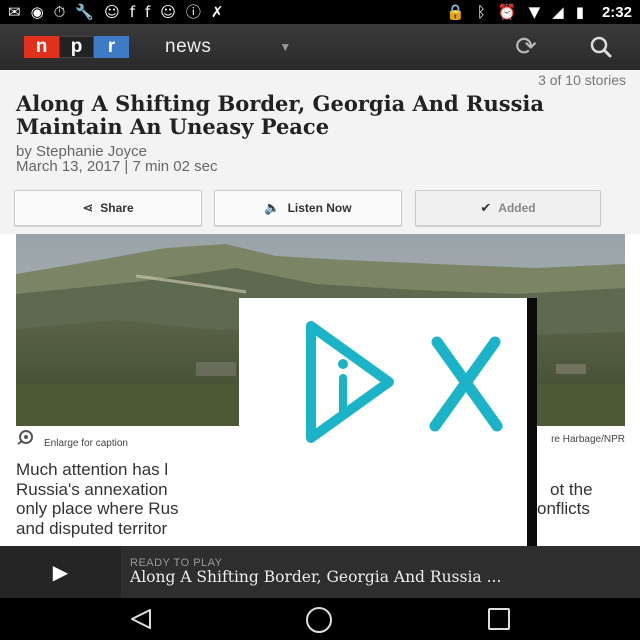  I want to click on enlarge-icon, so click(27, 438).